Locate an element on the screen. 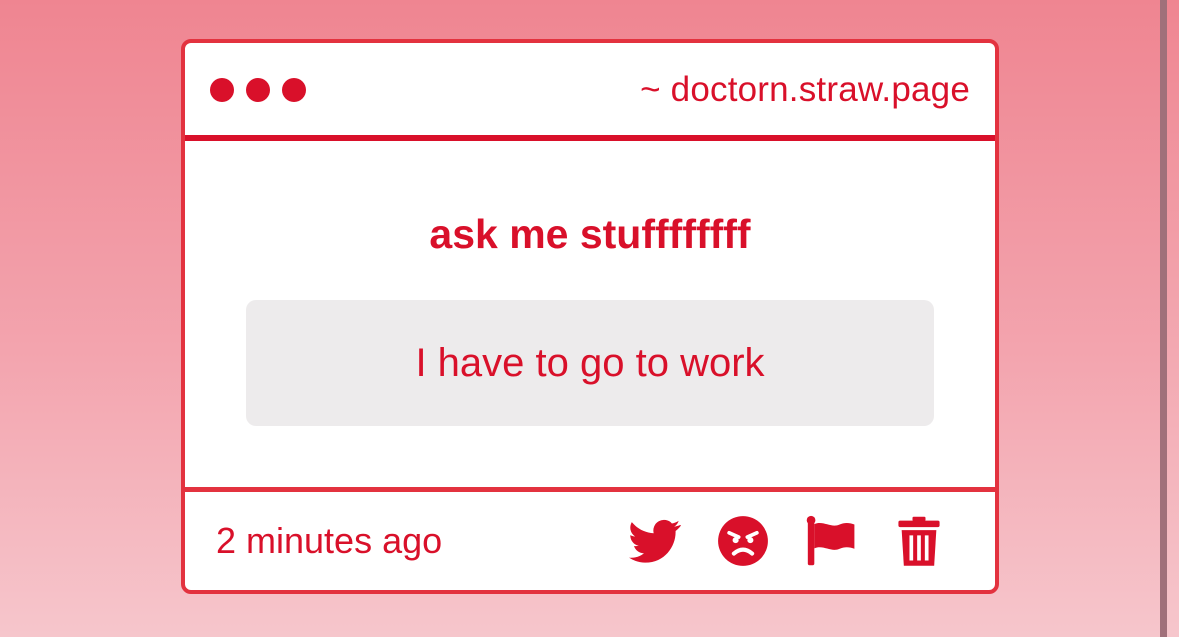  report-flag-button is located at coordinates (831, 541).